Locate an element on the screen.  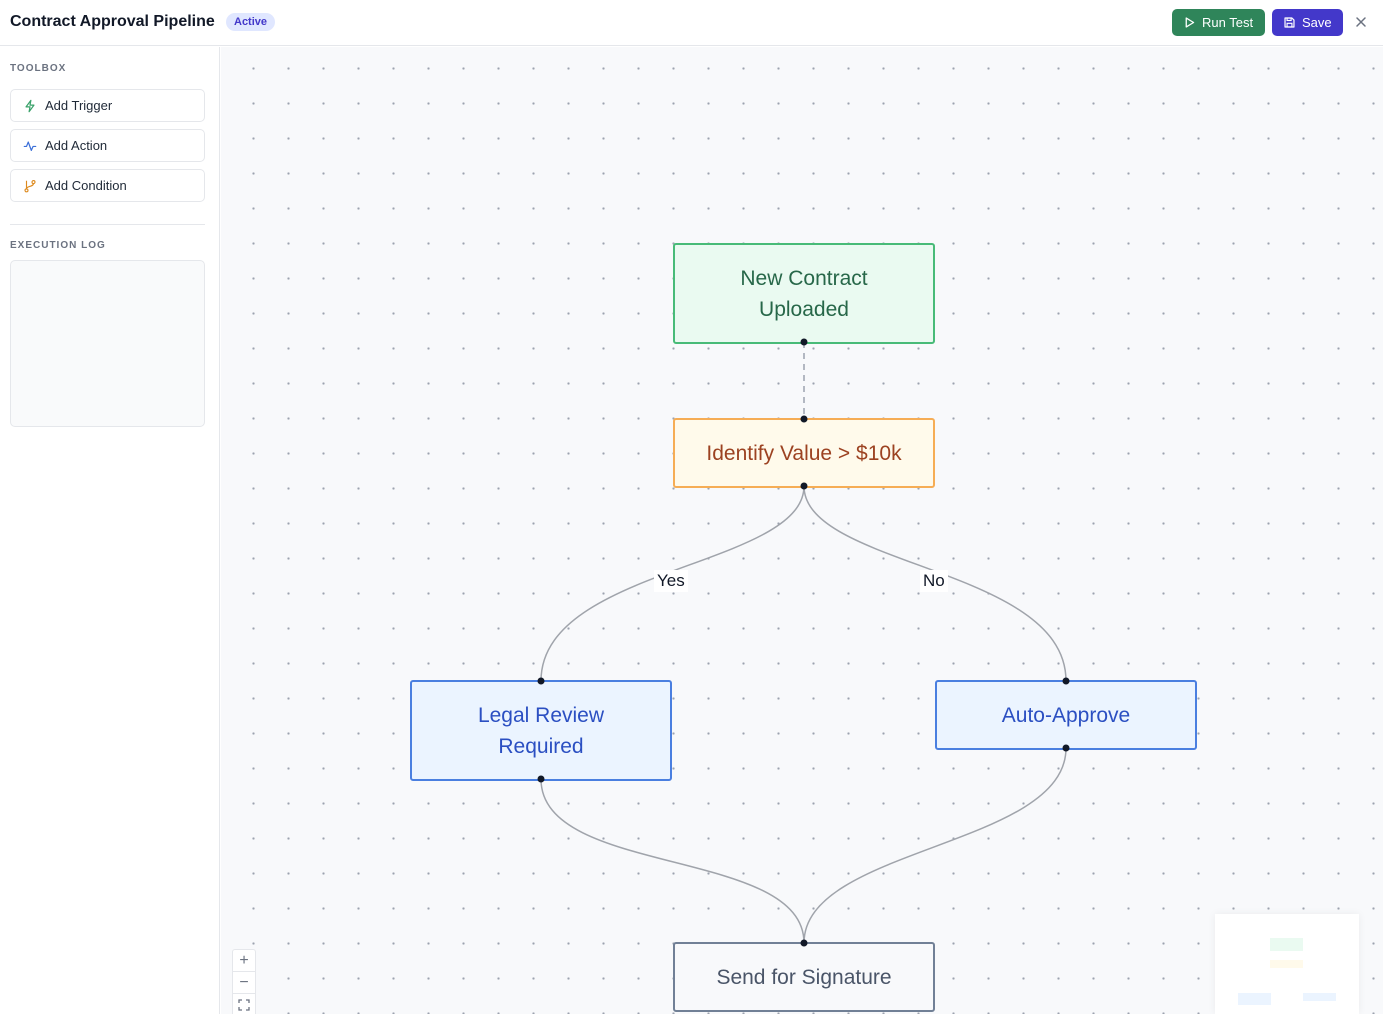
add-action-button: Add Action is located at coordinates (107, 145).